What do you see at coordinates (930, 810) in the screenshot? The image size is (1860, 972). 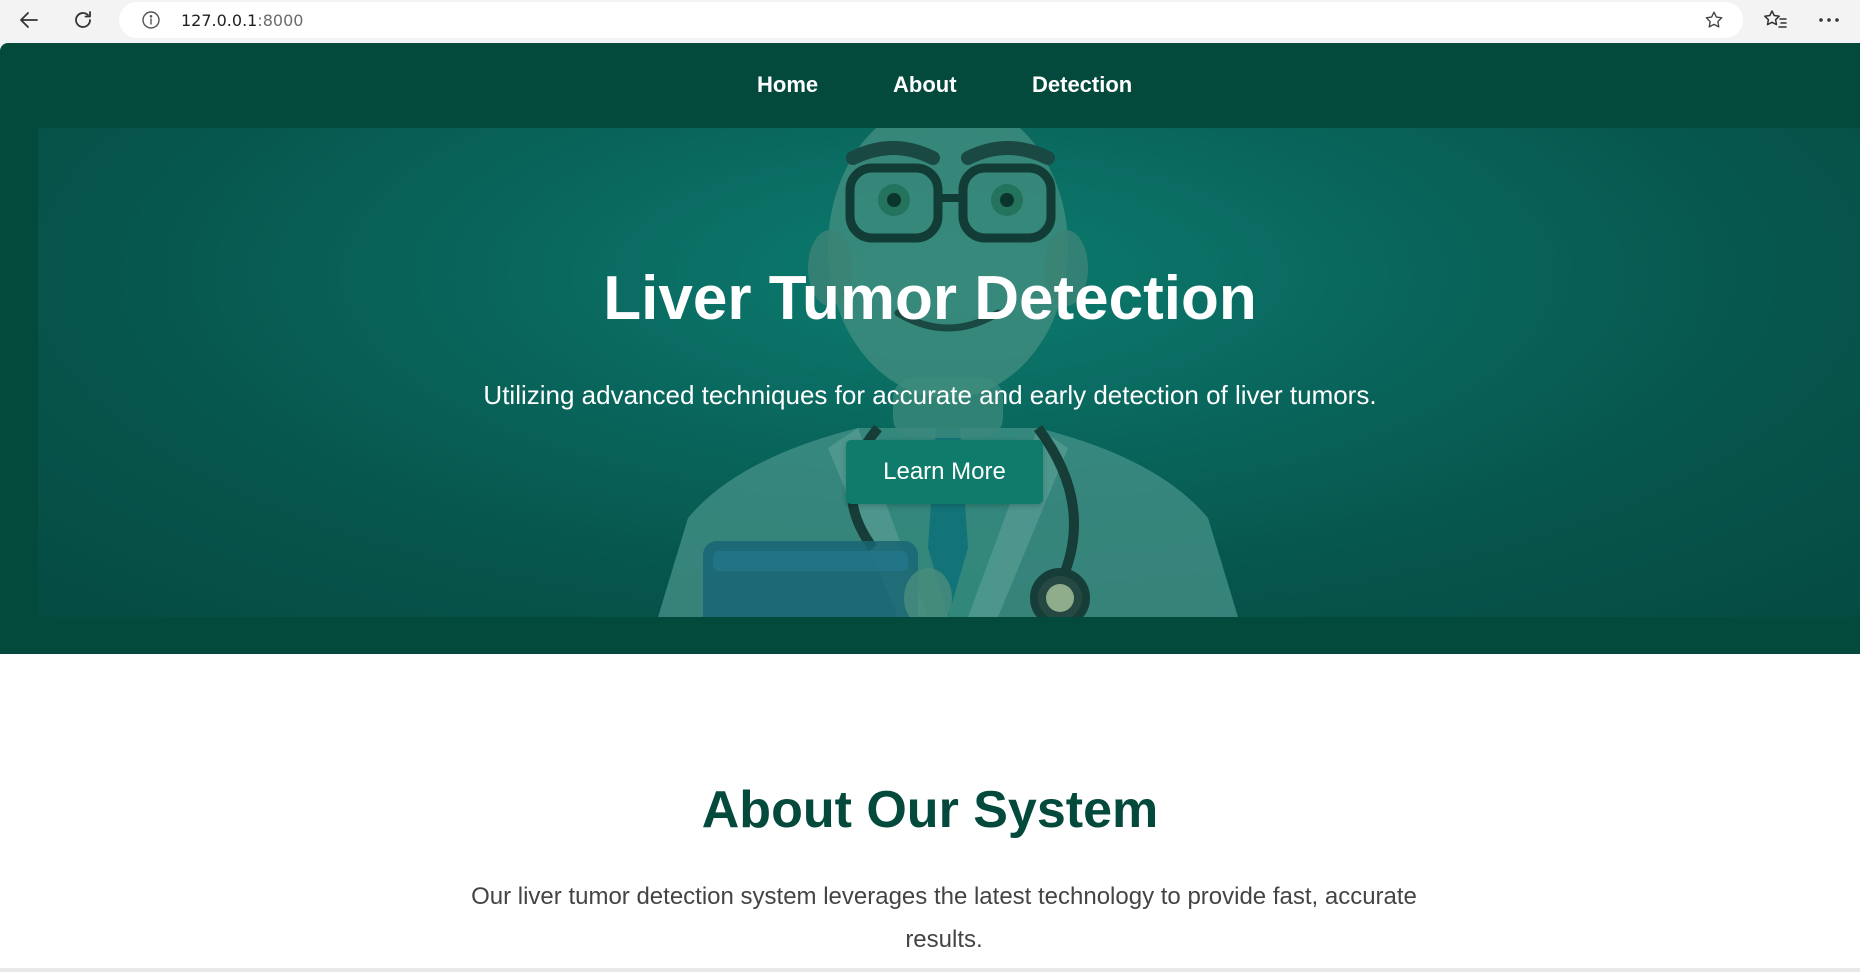 I see `about-title: About Our System` at bounding box center [930, 810].